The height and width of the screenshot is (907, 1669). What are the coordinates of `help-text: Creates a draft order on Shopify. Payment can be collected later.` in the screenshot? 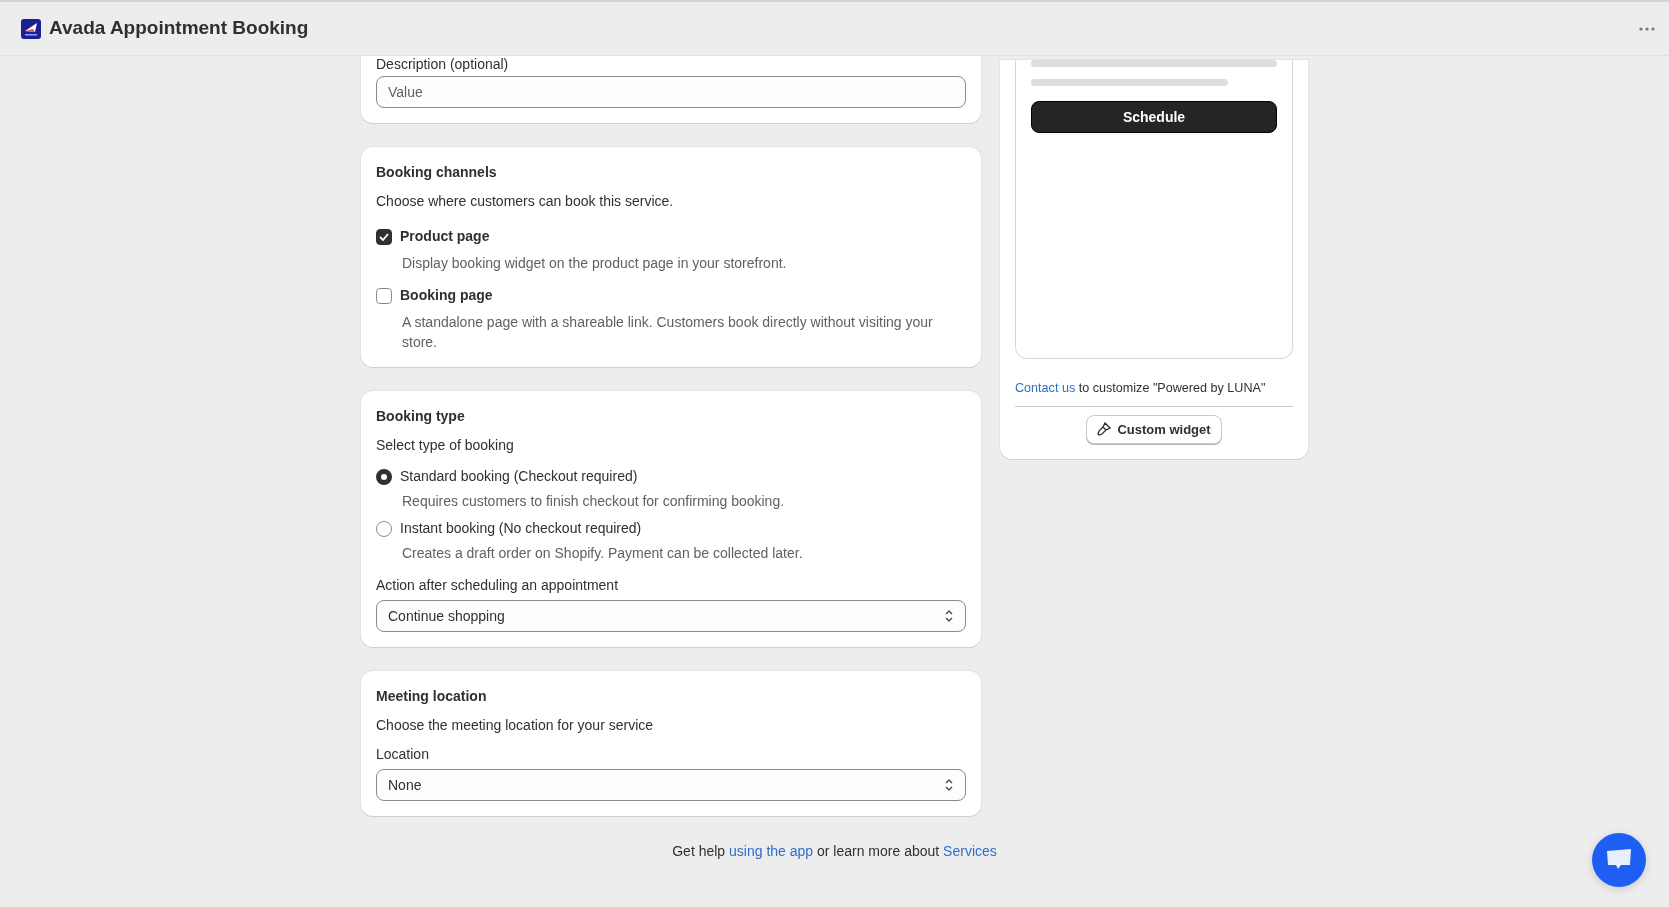 It's located at (603, 553).